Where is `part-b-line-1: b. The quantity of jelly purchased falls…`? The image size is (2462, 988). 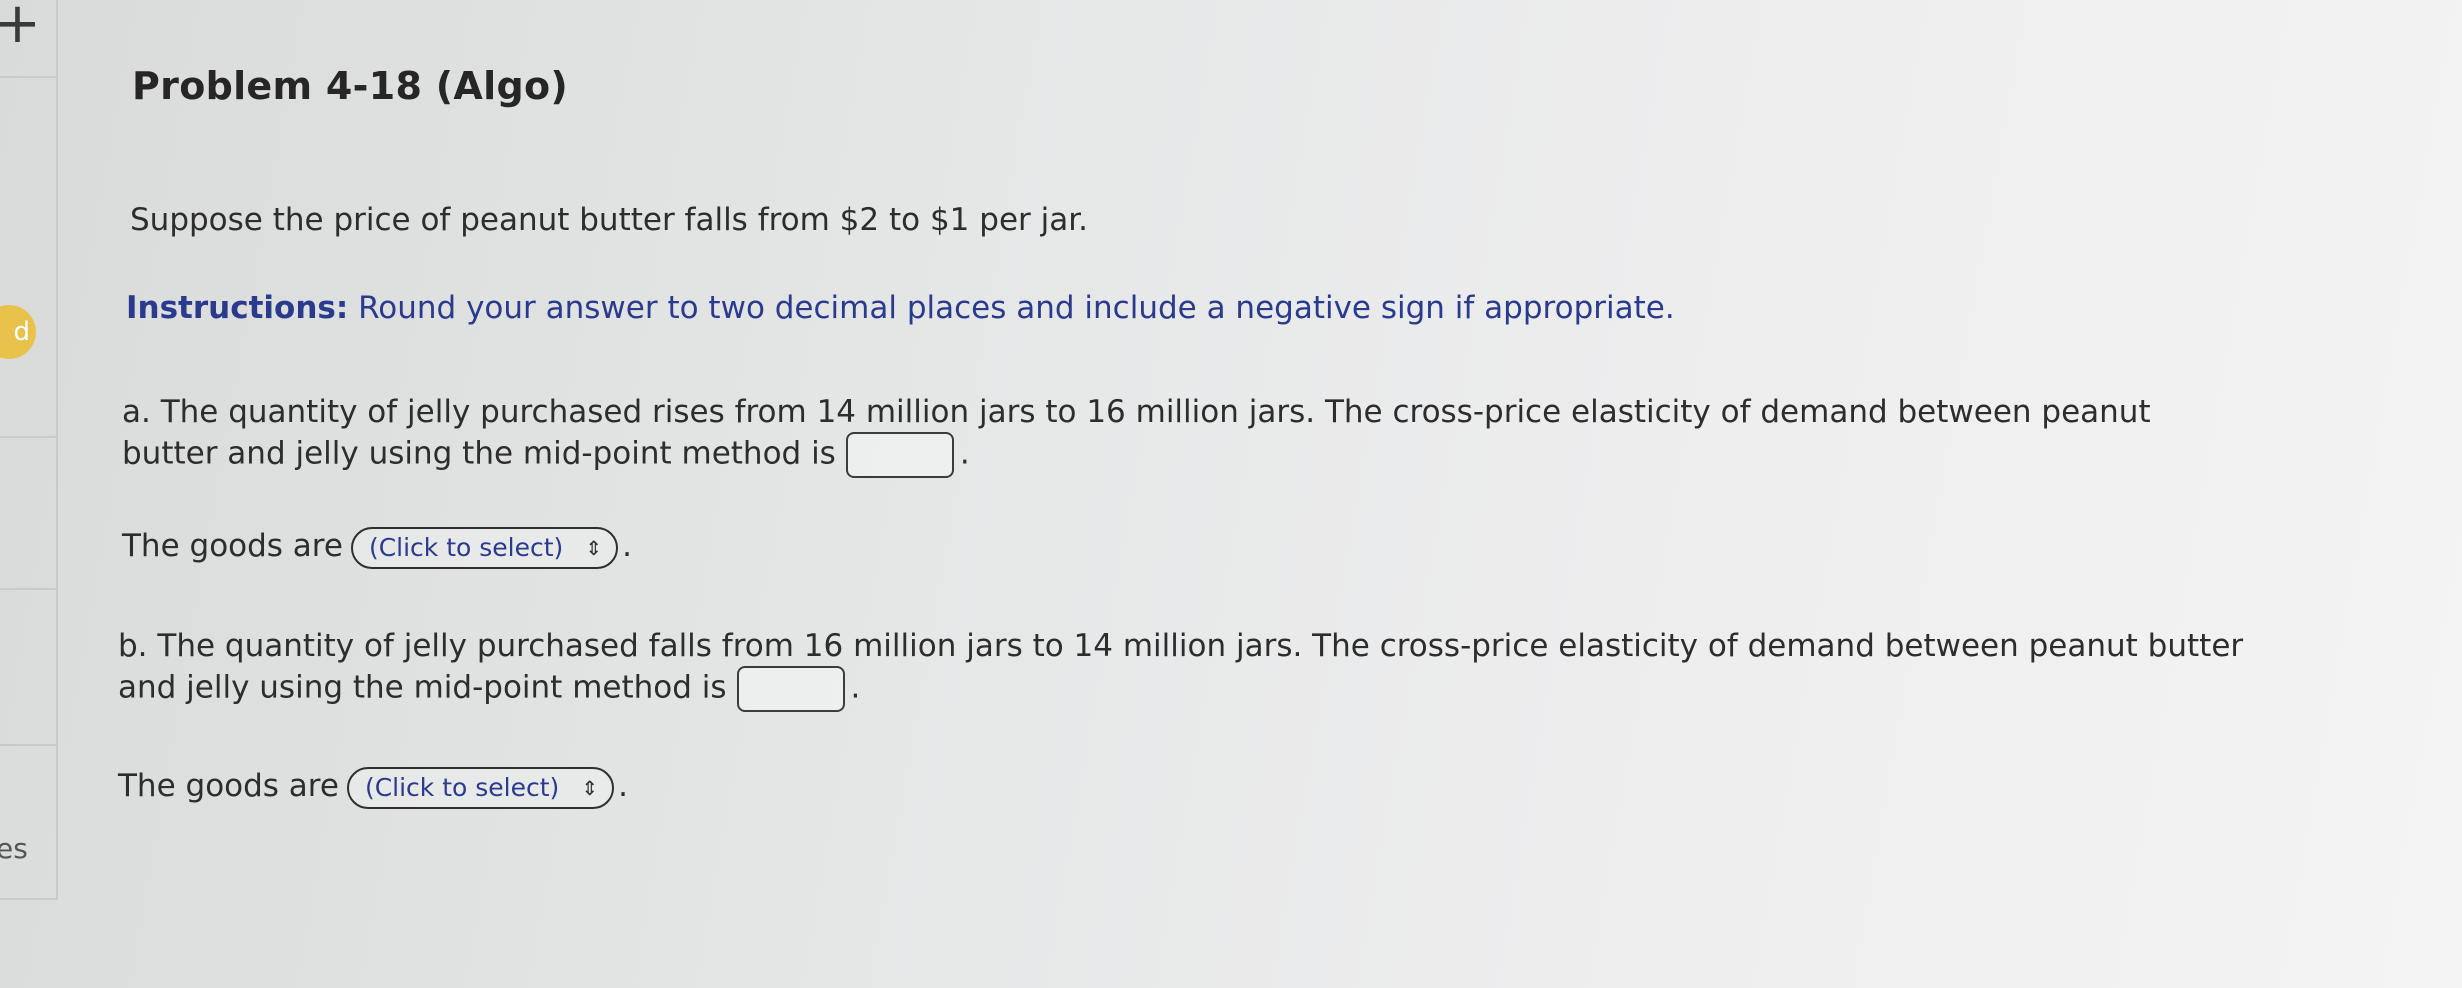 part-b-line-1: b. The quantity of jelly purchased falls… is located at coordinates (1181, 646).